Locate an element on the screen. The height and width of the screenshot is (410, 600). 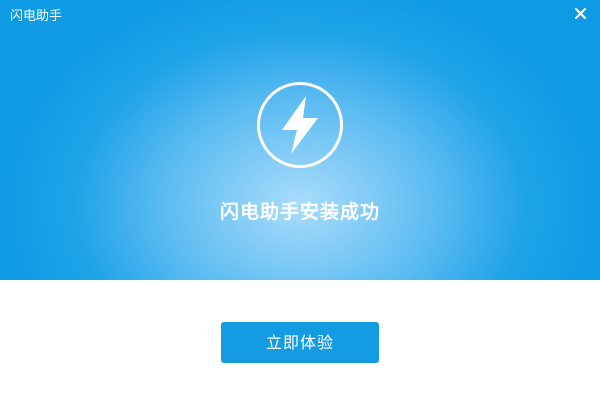
try-now-button: 立即体验 is located at coordinates (300, 342).